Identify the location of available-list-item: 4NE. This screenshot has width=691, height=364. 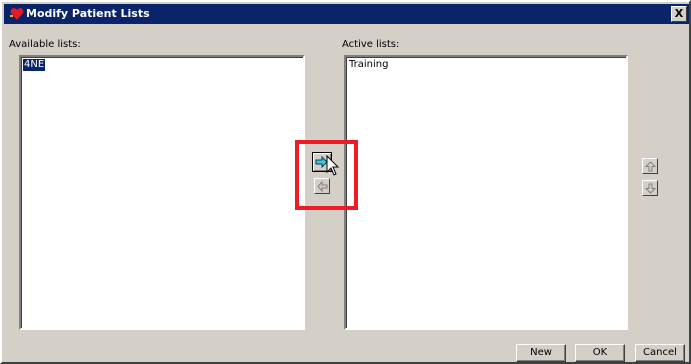
(34, 65).